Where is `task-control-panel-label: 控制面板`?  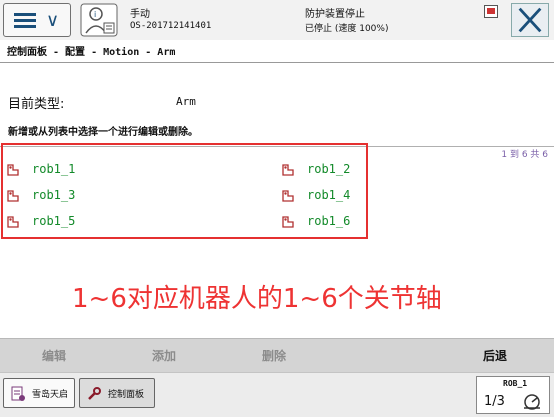 task-control-panel-label: 控制面板 is located at coordinates (126, 395).